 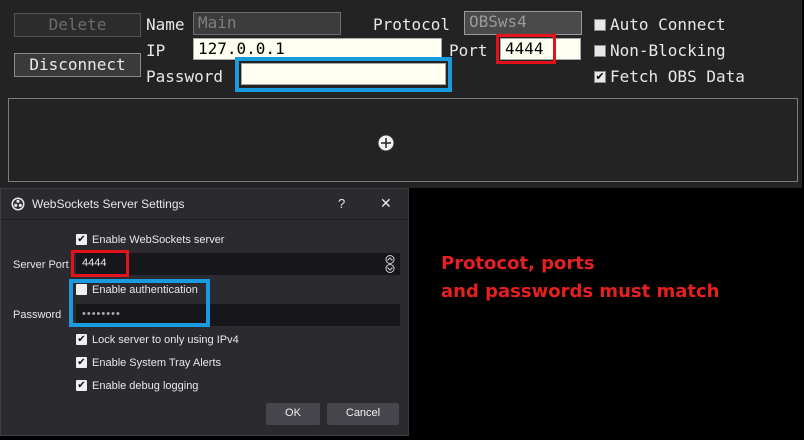 What do you see at coordinates (363, 414) in the screenshot?
I see `cancel-button: Cancel` at bounding box center [363, 414].